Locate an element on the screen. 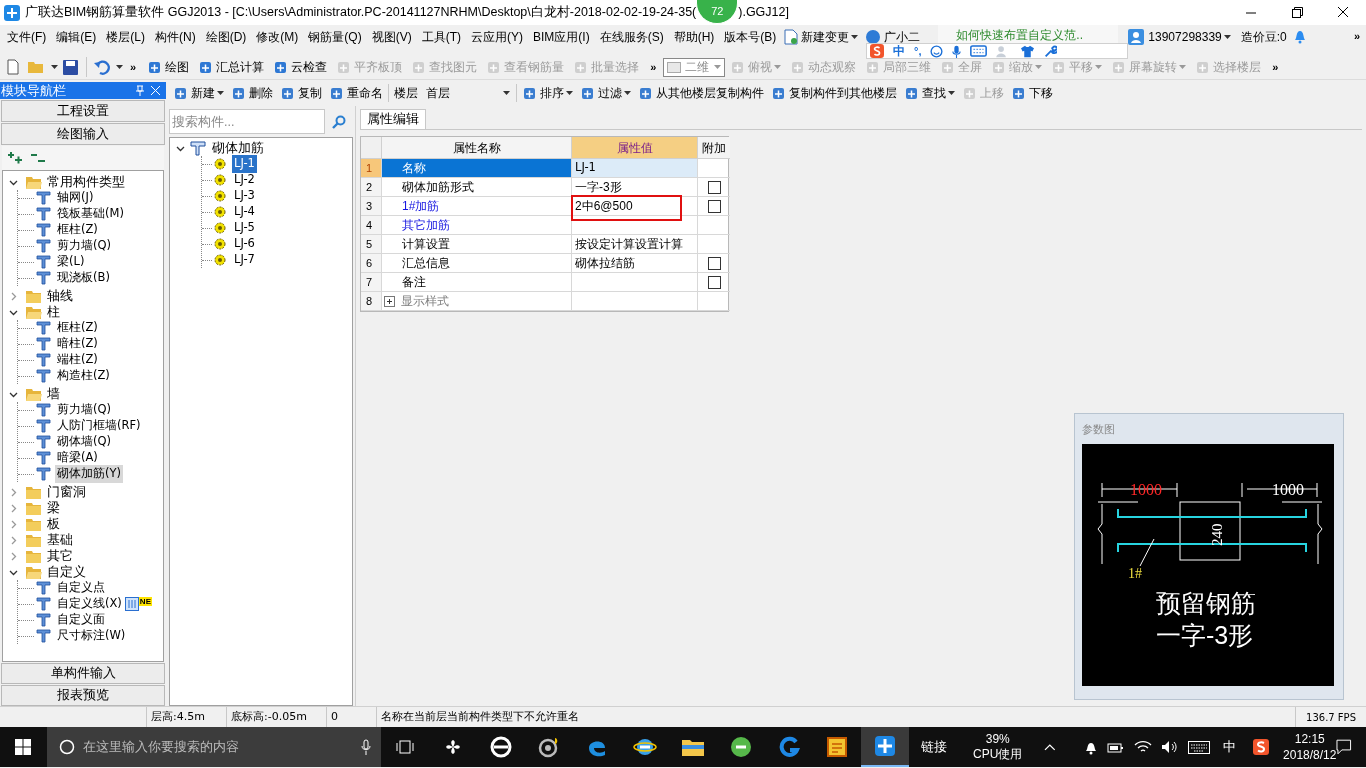 The height and width of the screenshot is (768, 1366). ime-punctuation-toggle: °, is located at coordinates (918, 51).